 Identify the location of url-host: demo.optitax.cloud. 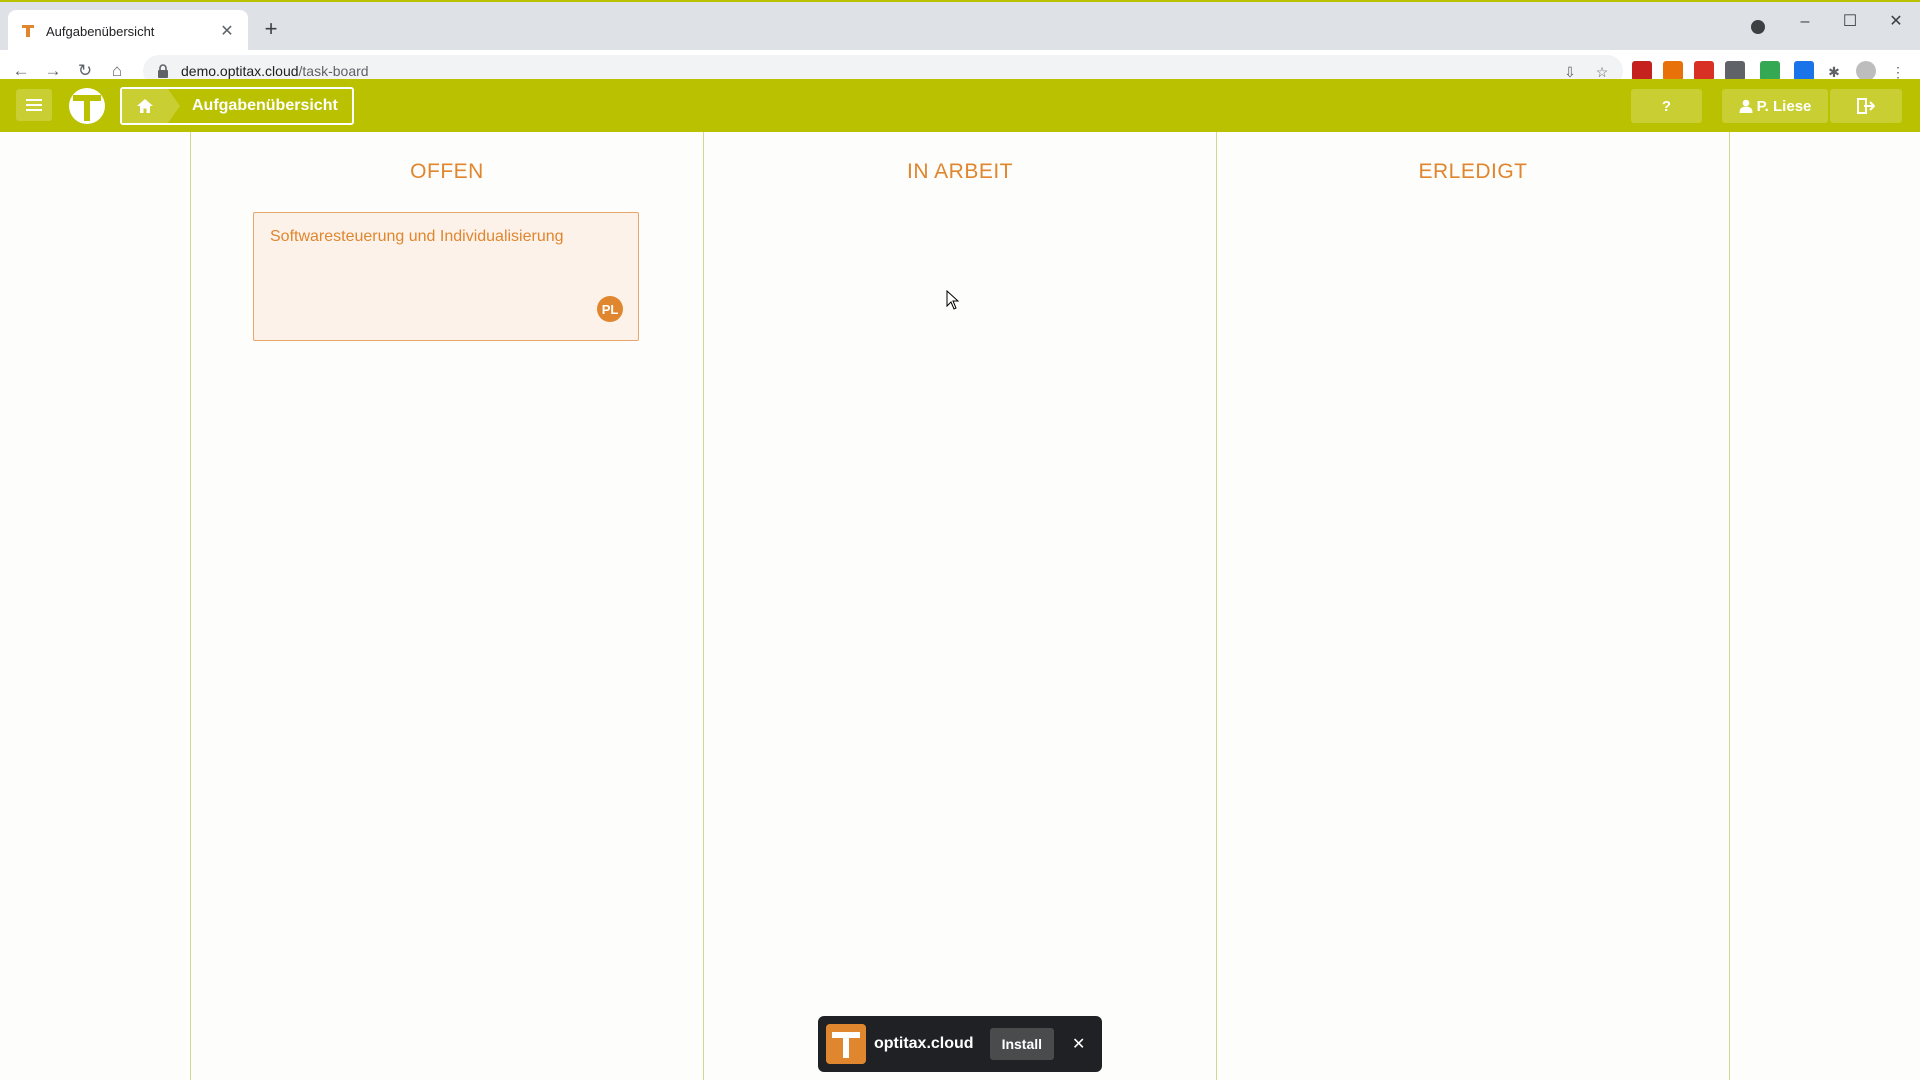
(240, 71).